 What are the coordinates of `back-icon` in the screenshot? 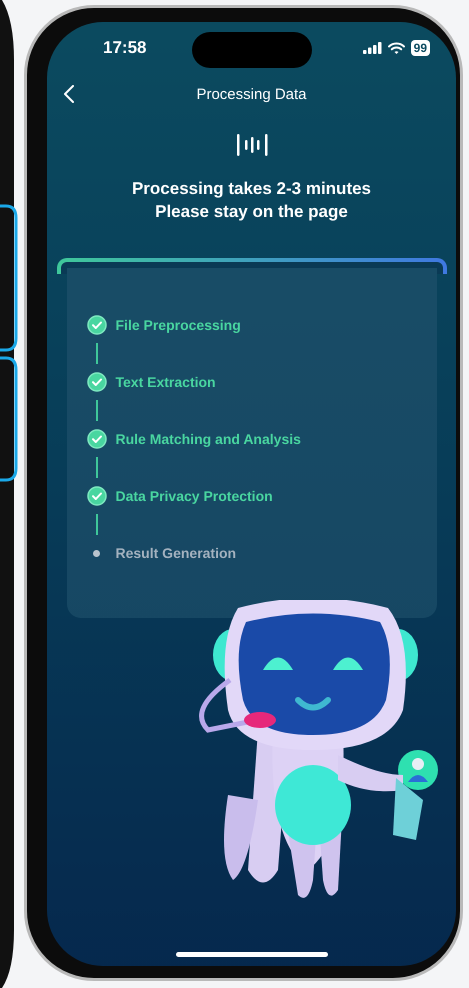 It's located at (69, 94).